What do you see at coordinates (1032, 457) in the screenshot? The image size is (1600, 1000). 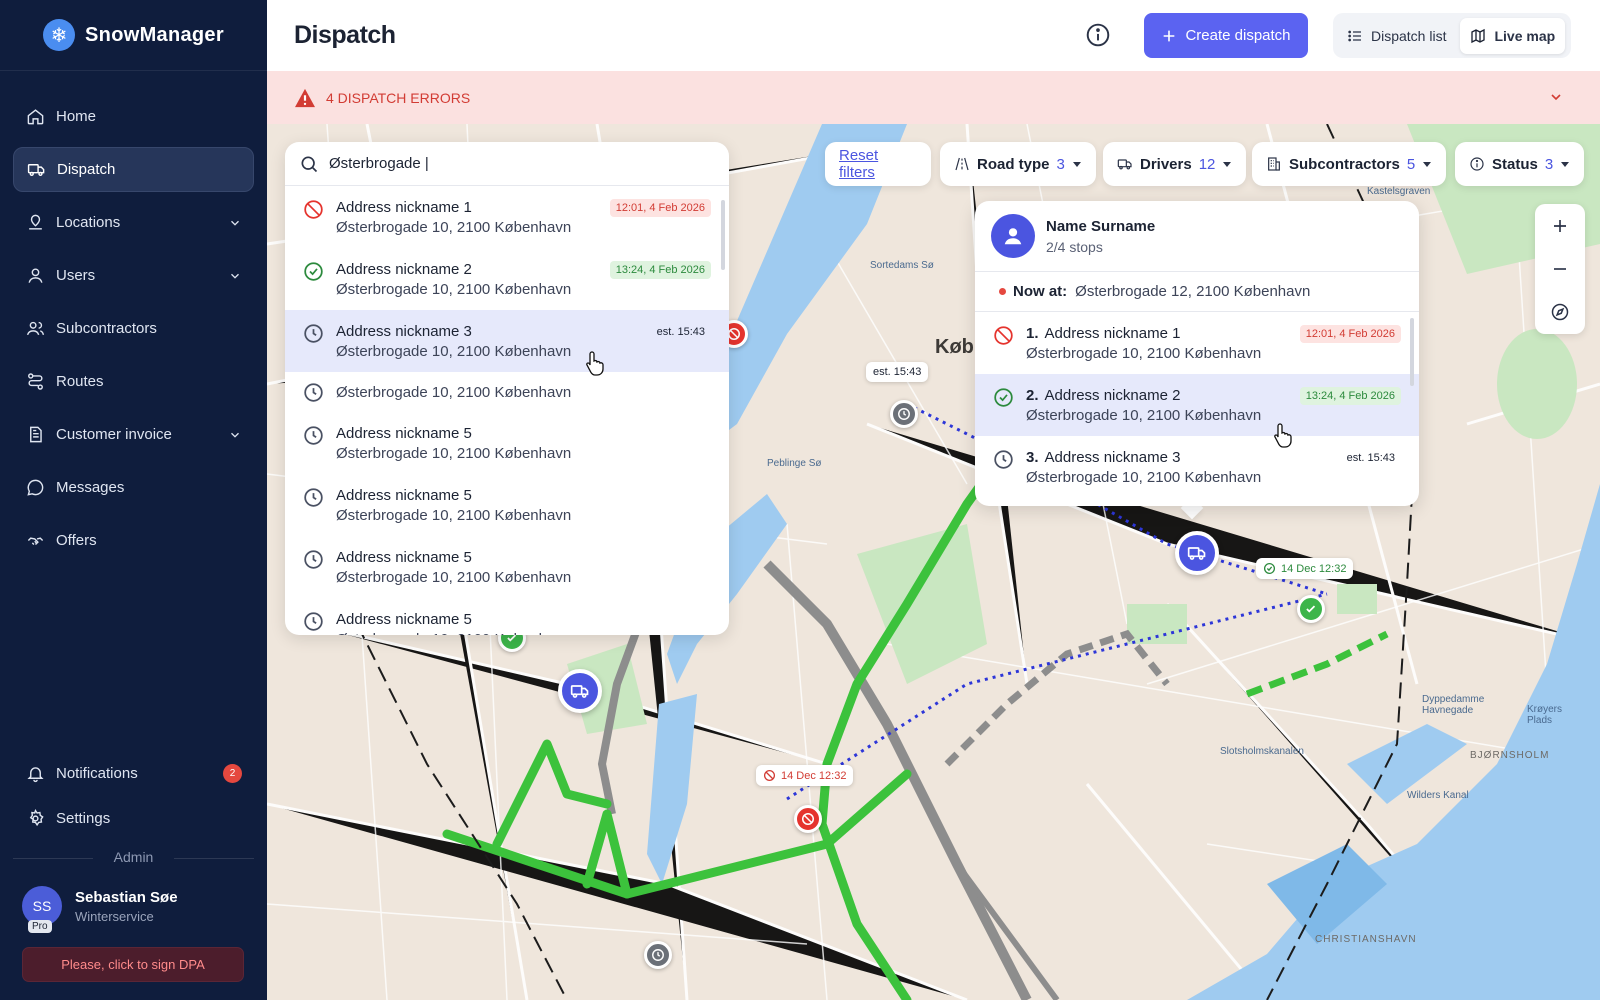 I see `stop-number: 3.` at bounding box center [1032, 457].